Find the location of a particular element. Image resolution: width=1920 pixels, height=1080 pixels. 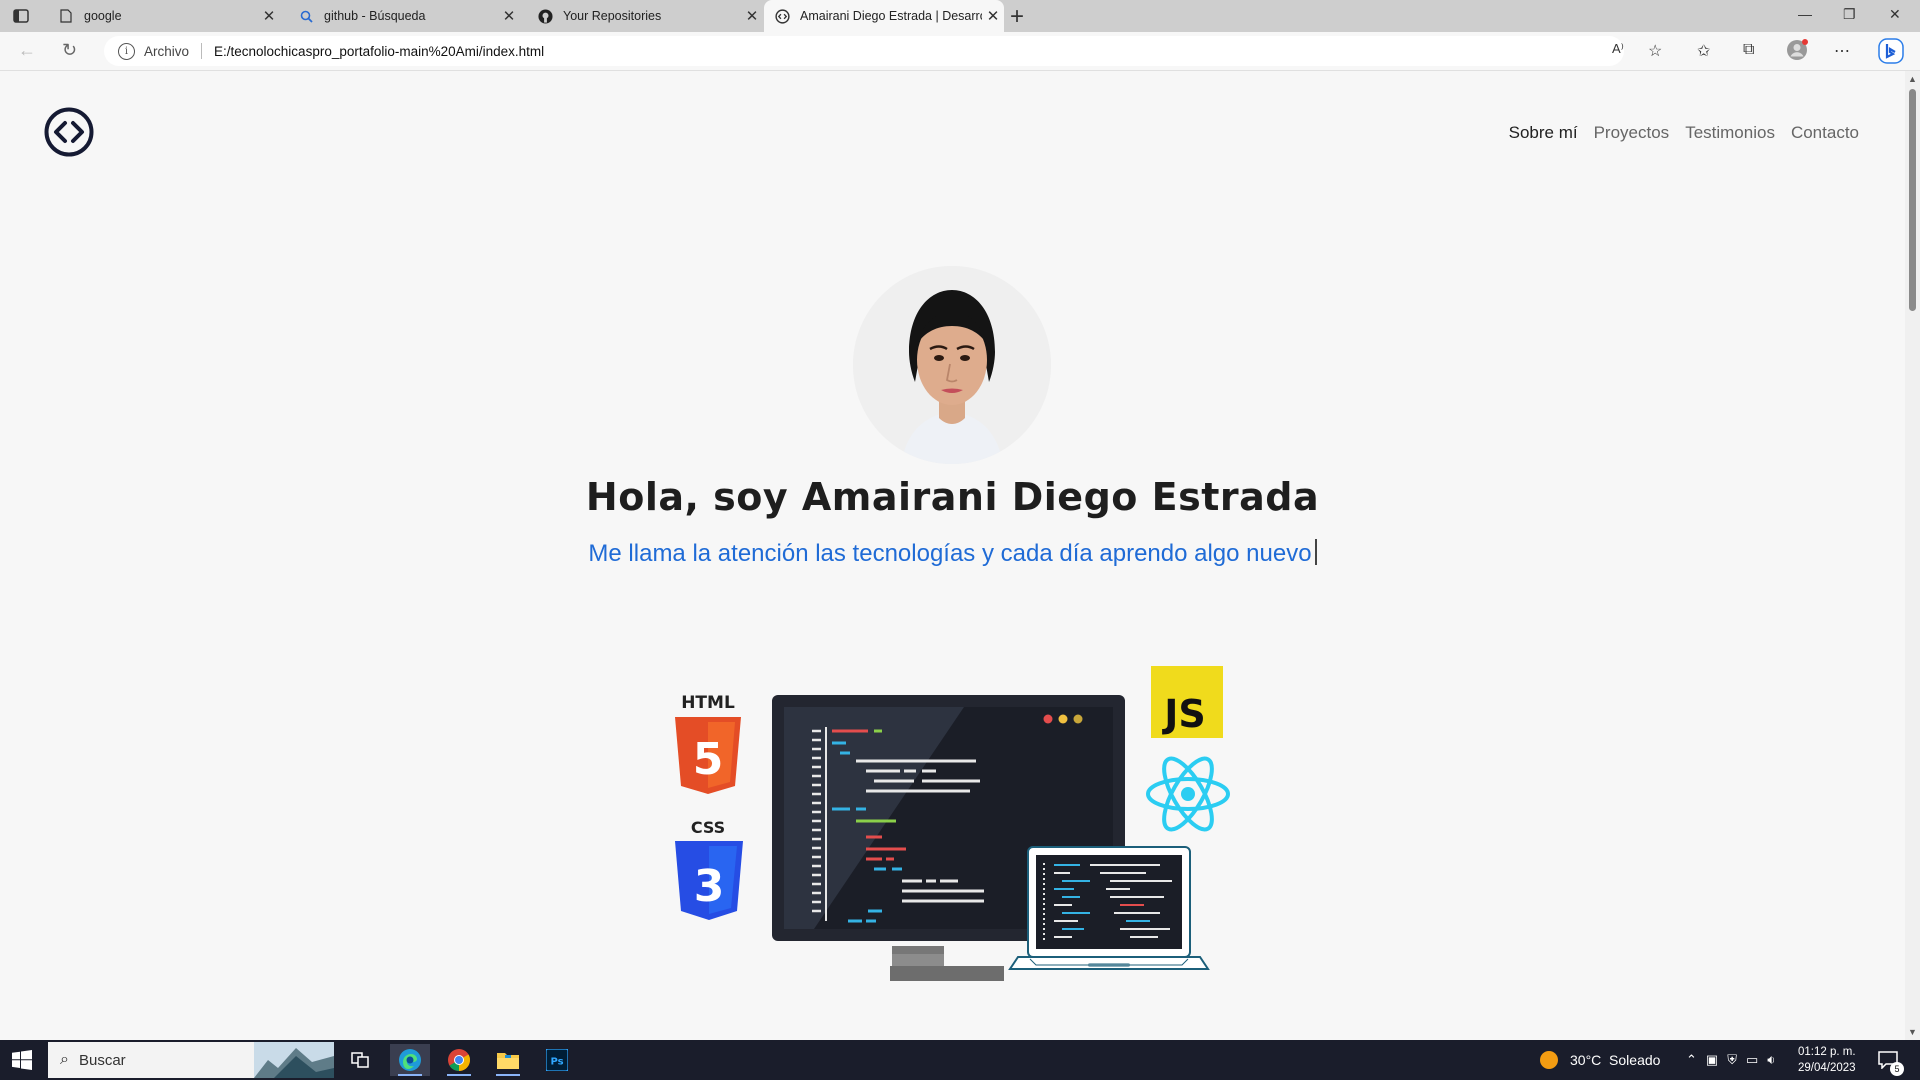

taskbar-search-placeholder: Buscar is located at coordinates (102, 1060).